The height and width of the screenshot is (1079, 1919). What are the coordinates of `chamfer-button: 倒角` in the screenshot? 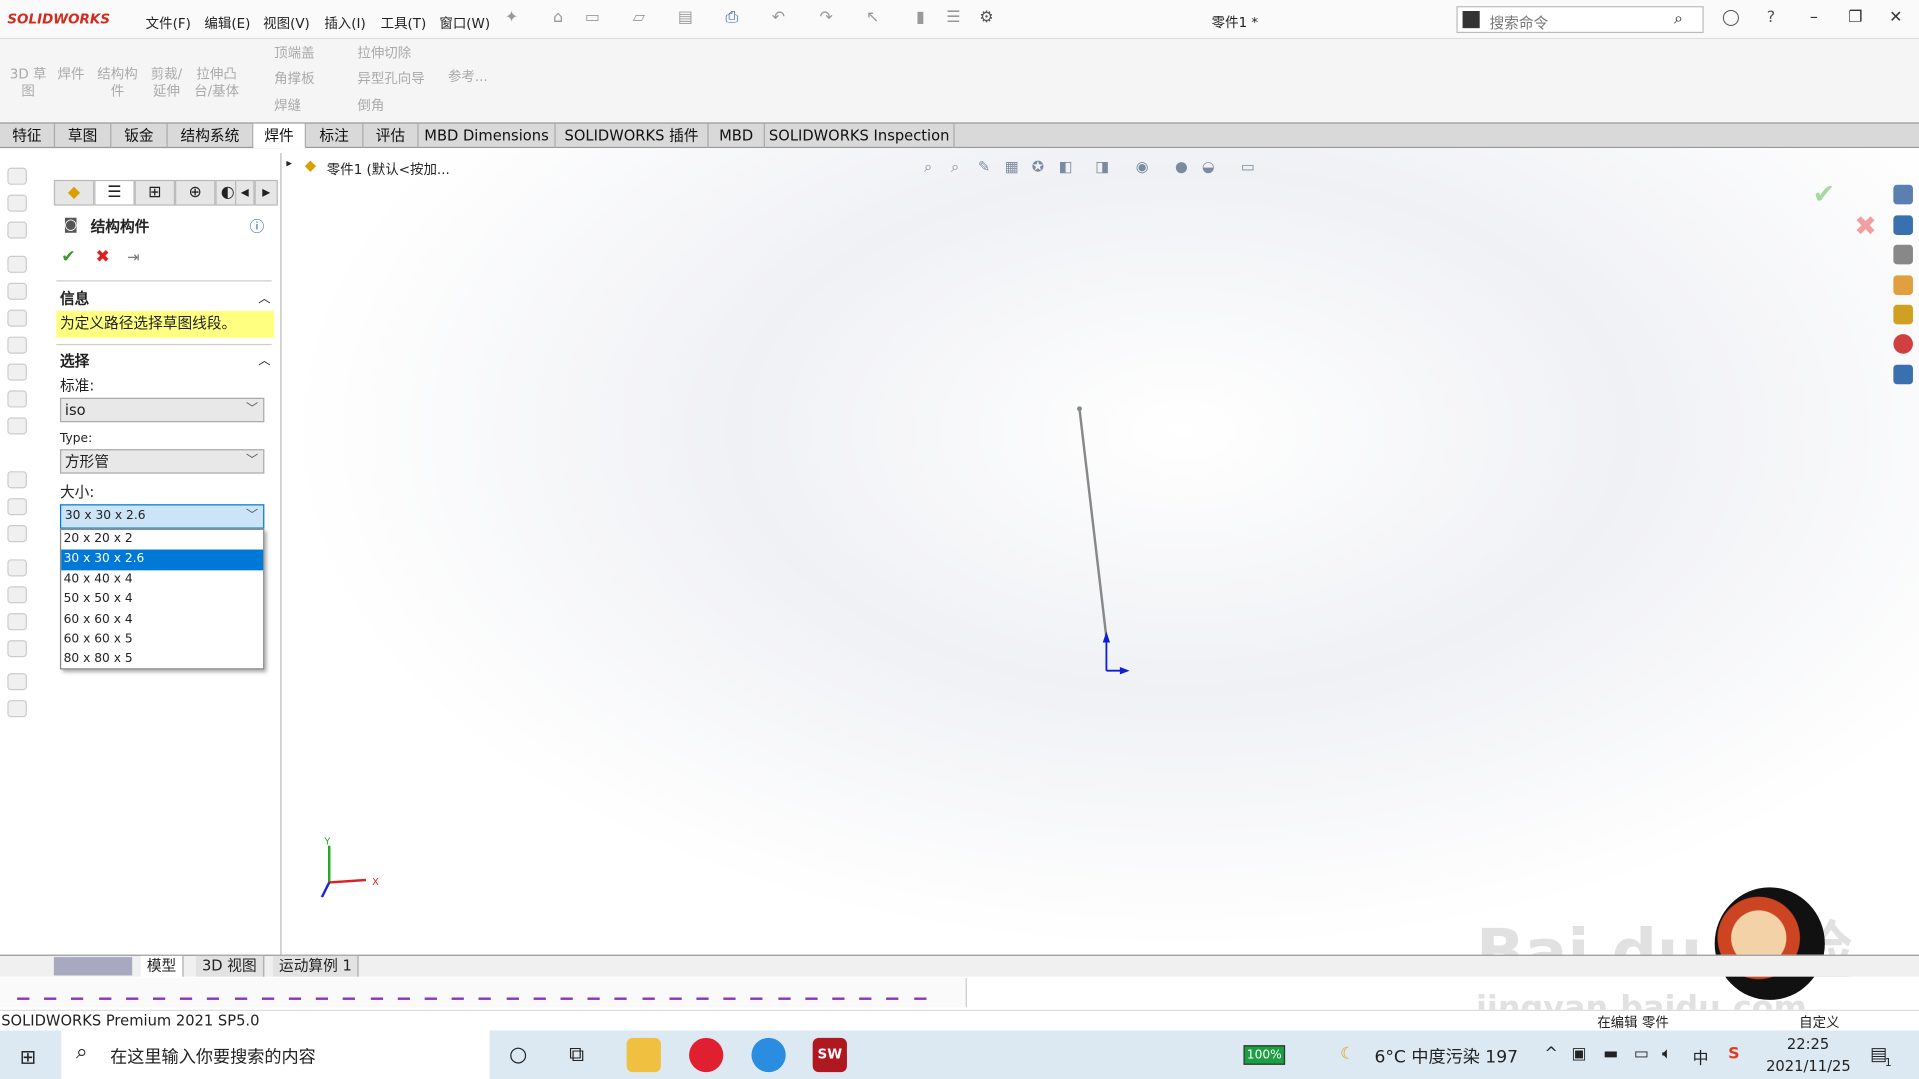 It's located at (370, 106).